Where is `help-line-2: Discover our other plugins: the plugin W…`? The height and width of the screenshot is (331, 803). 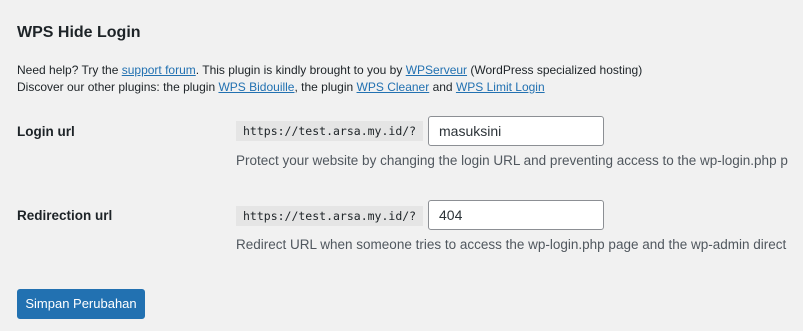
help-line-2: Discover our other plugins: the plugin W… is located at coordinates (329, 87).